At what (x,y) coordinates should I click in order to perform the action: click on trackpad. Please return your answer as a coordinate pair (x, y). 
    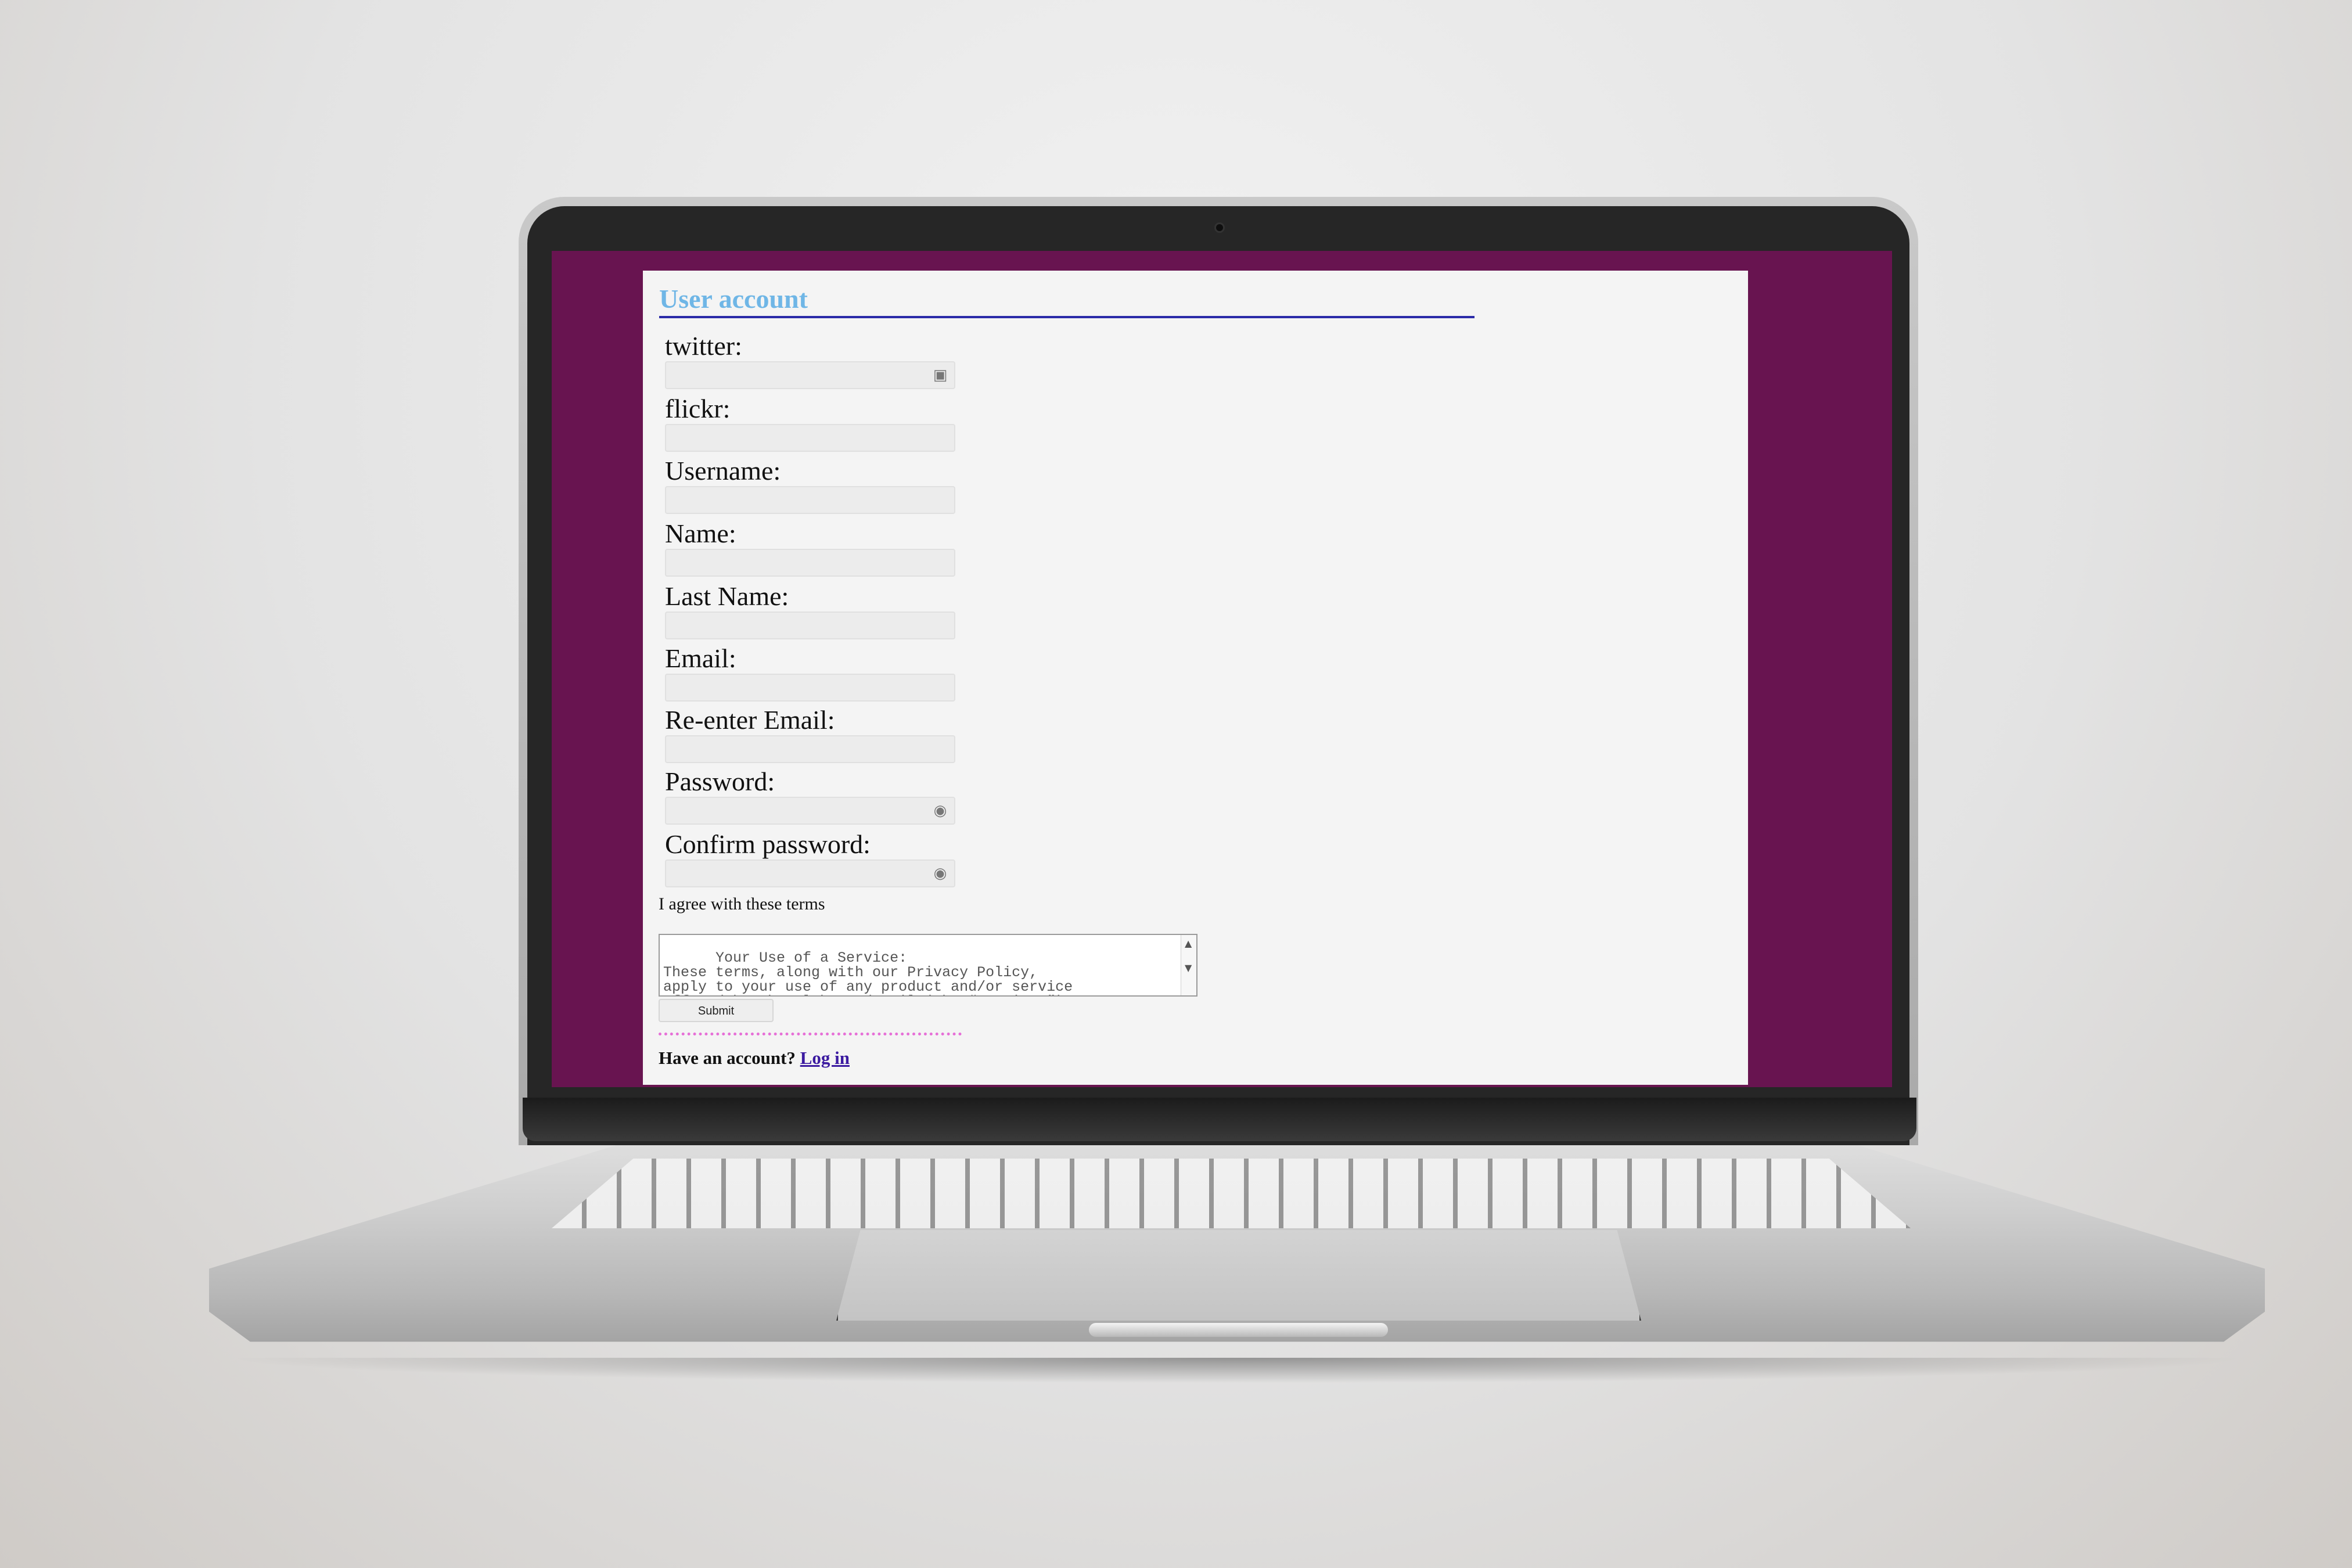
    Looking at the image, I should click on (1238, 1275).